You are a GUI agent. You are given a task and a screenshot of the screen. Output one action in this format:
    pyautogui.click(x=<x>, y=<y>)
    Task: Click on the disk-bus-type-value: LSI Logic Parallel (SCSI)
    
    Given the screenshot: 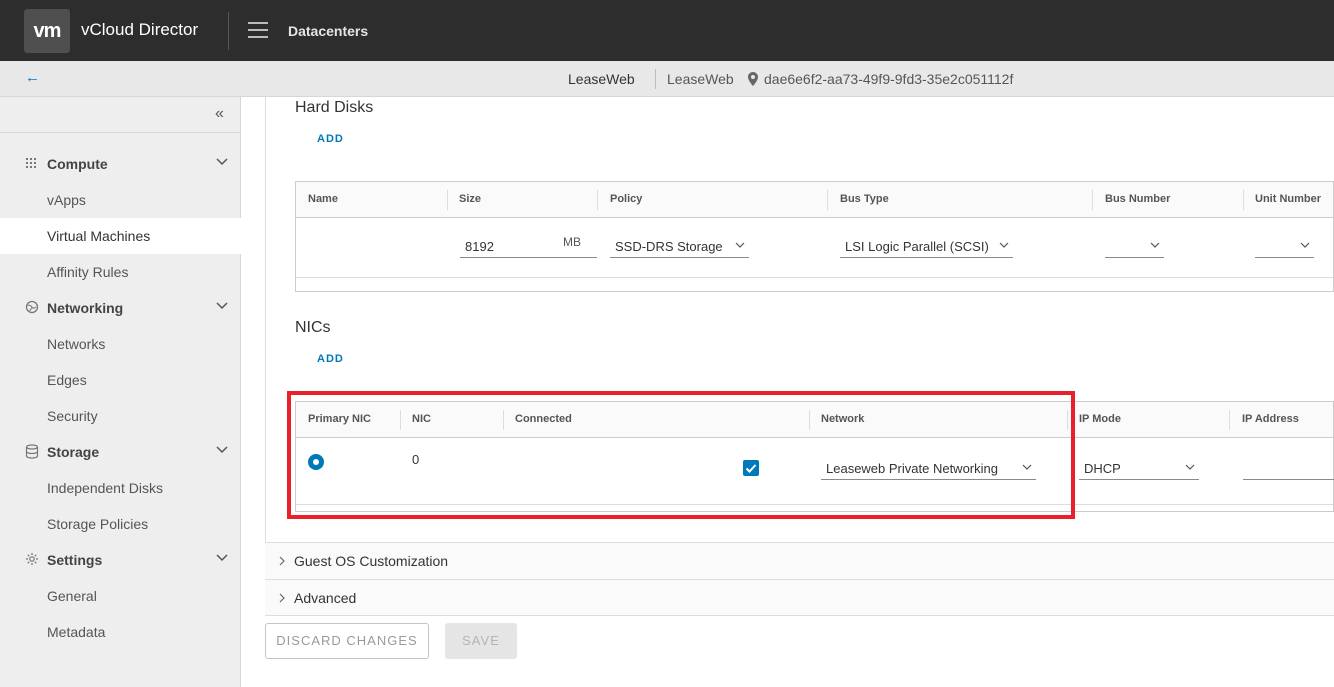 What is the action you would take?
    pyautogui.click(x=917, y=246)
    